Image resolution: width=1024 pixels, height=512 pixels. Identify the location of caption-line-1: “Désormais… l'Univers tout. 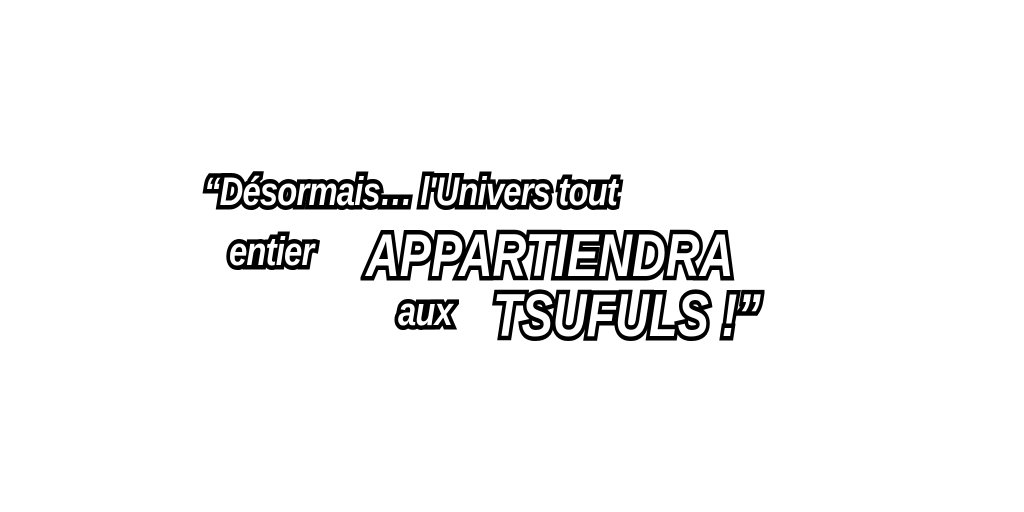
(410, 192).